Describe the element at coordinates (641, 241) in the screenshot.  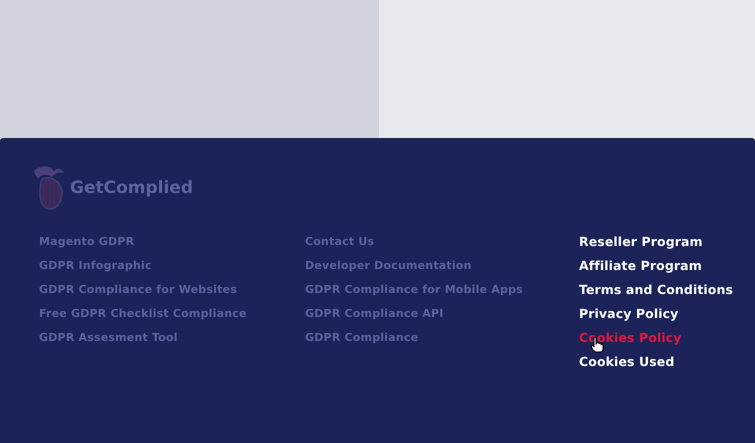
I see `footer-link: Reseller Program` at that location.